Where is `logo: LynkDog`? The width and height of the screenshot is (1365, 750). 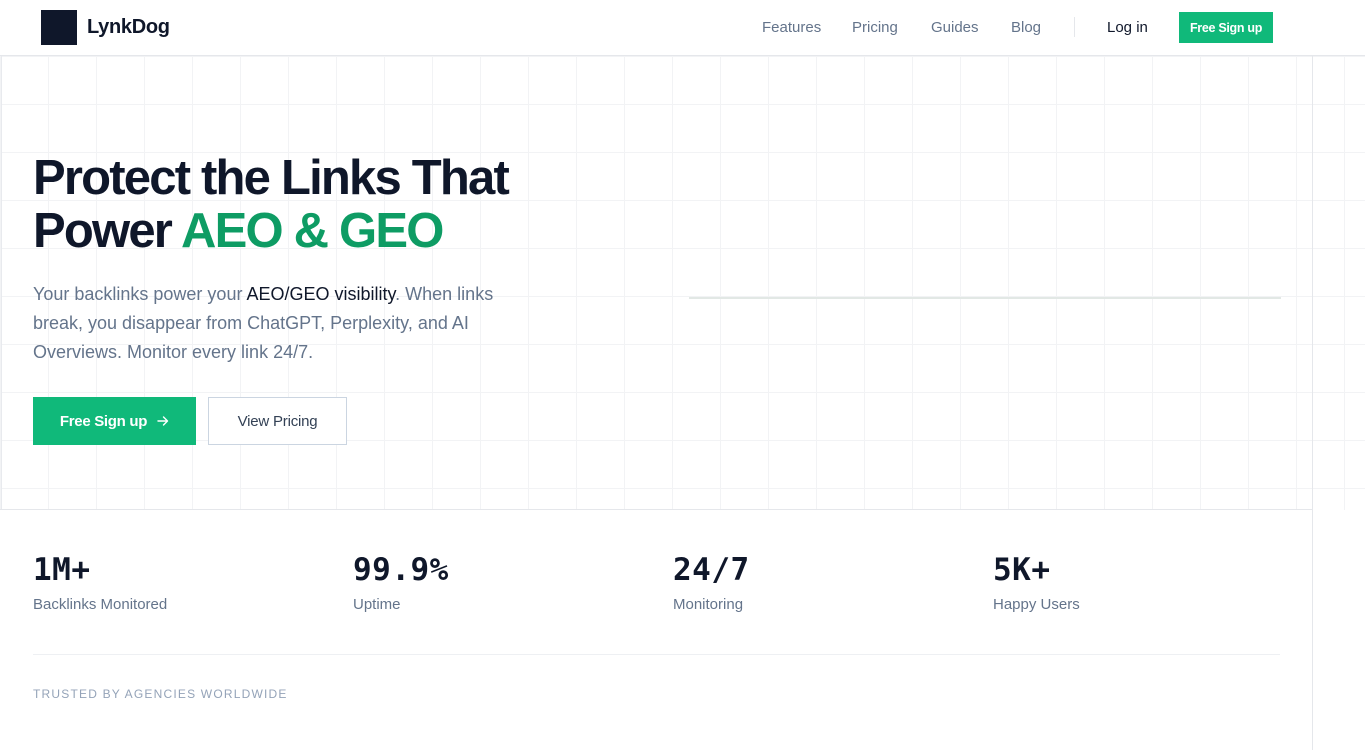
logo: LynkDog is located at coordinates (105, 27).